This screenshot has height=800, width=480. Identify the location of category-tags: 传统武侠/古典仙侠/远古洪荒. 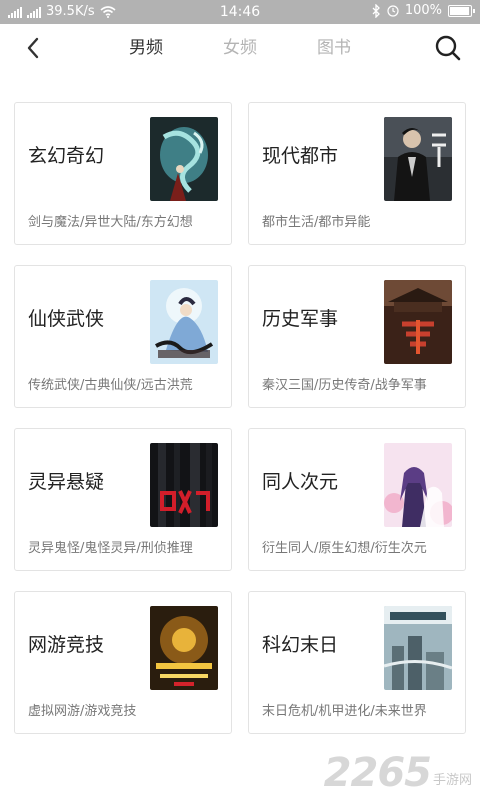
(110, 385).